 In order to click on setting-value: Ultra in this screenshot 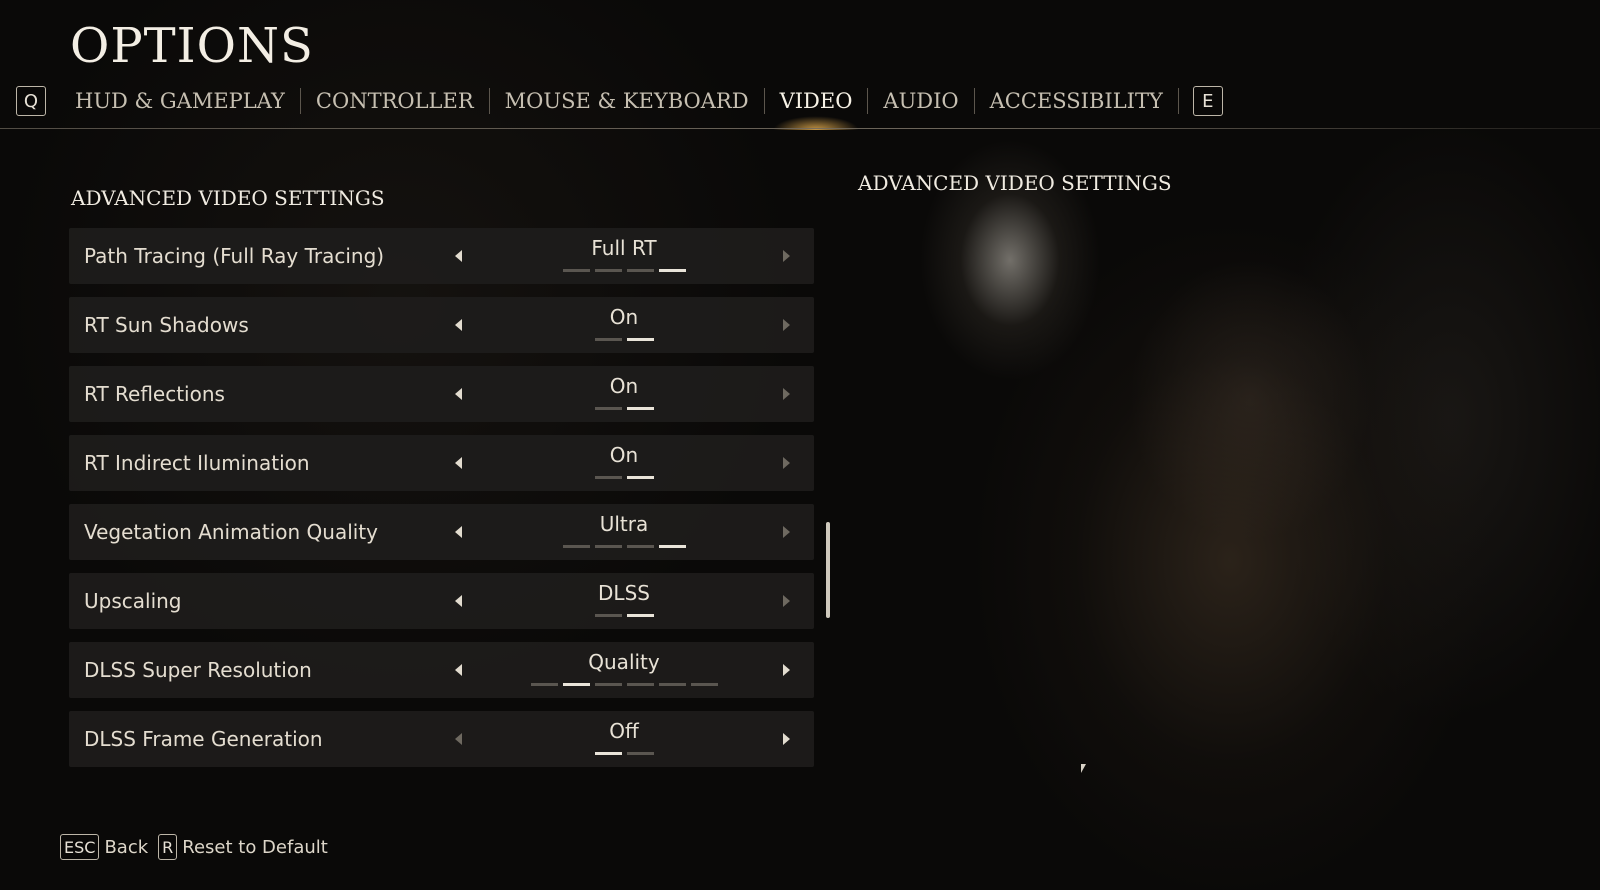, I will do `click(624, 524)`.